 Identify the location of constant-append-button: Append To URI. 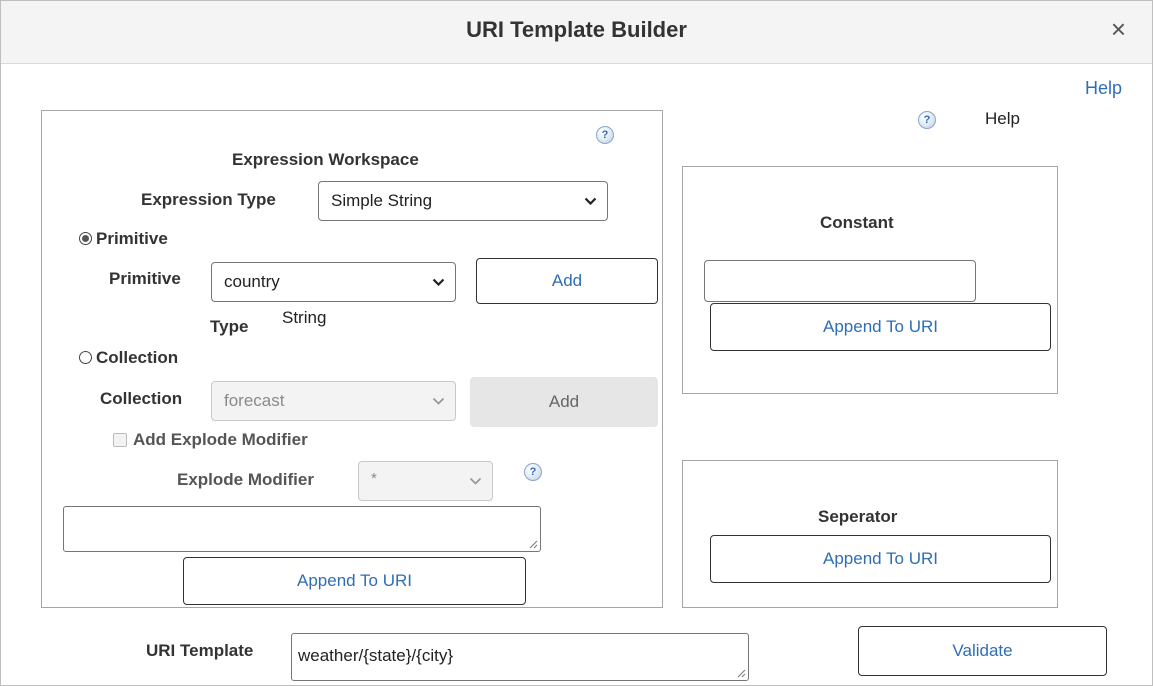
(880, 327).